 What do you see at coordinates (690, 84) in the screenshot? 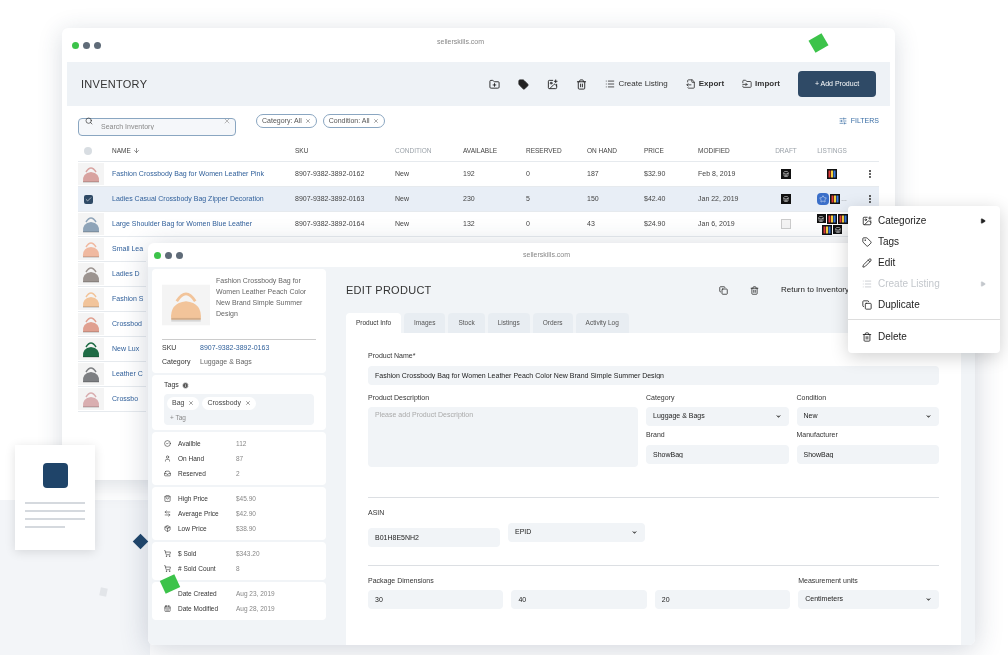
I see `file-icon` at bounding box center [690, 84].